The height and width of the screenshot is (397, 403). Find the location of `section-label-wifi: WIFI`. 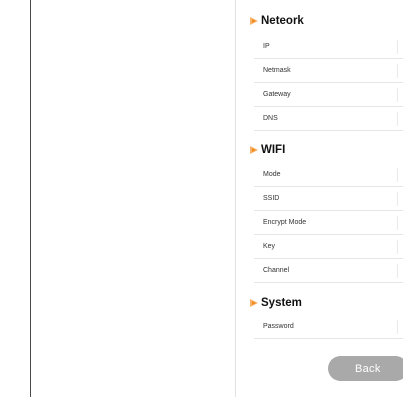

section-label-wifi: WIFI is located at coordinates (273, 150).